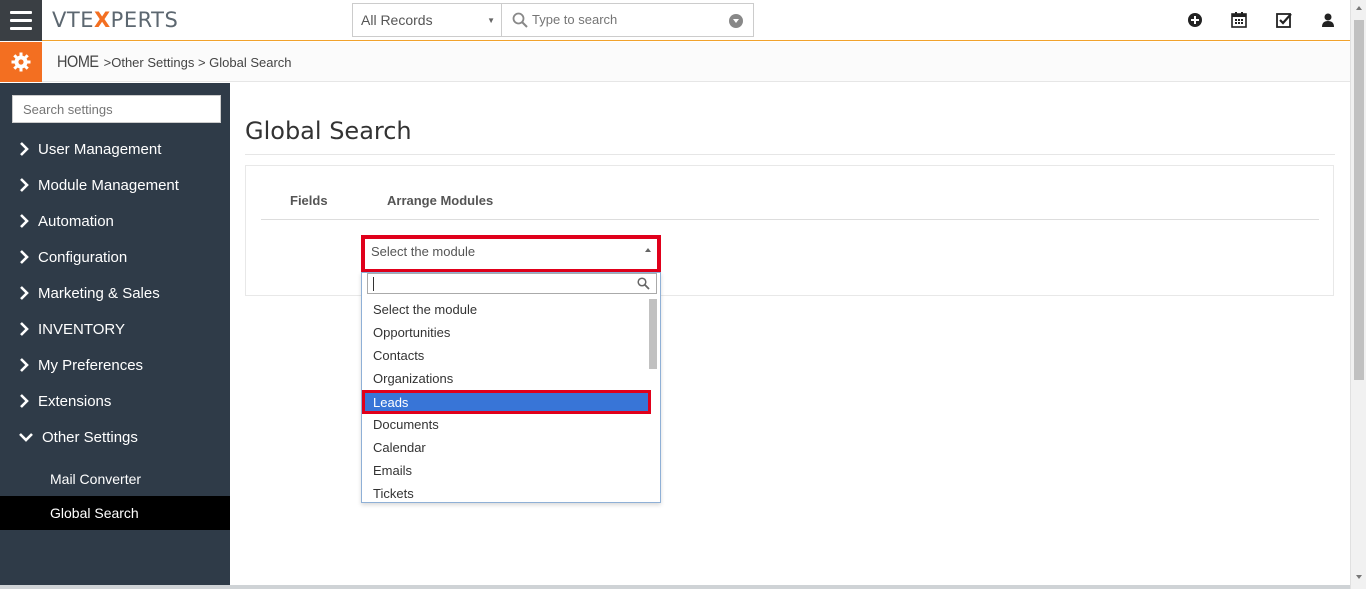  What do you see at coordinates (115, 293) in the screenshot?
I see `sidebar-item-marketing-sales: Marketing & Sales` at bounding box center [115, 293].